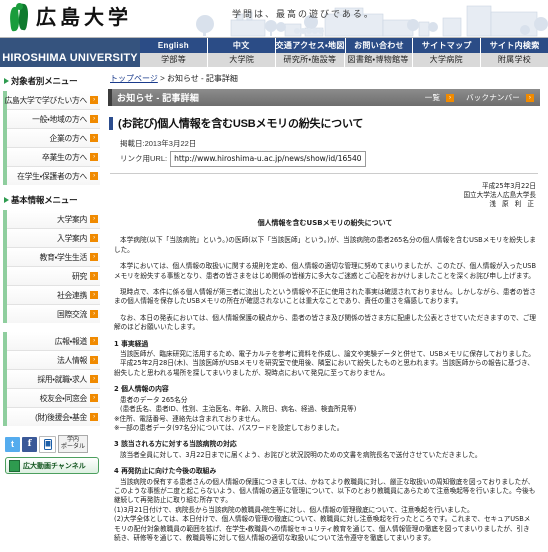  I want to click on mobile-site-icon, so click(47, 444).